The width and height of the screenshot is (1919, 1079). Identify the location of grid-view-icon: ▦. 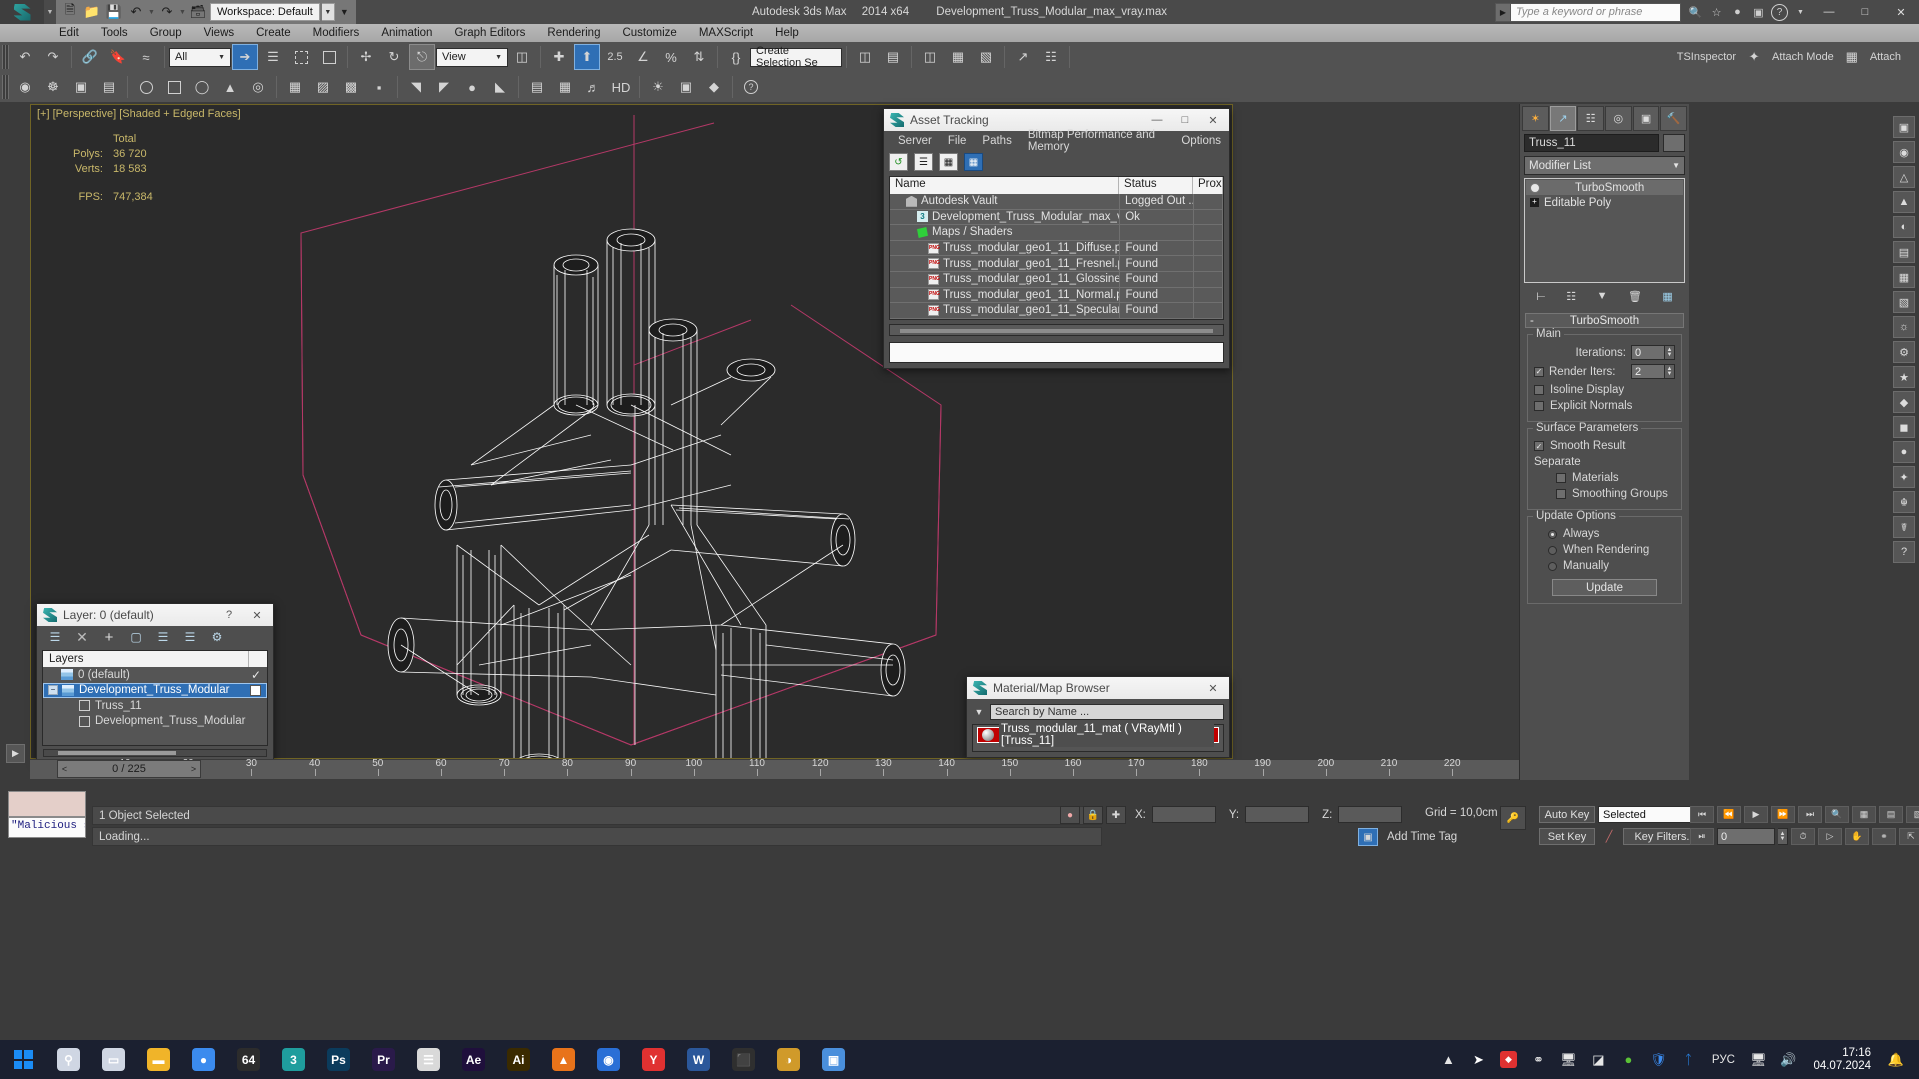
(973, 162).